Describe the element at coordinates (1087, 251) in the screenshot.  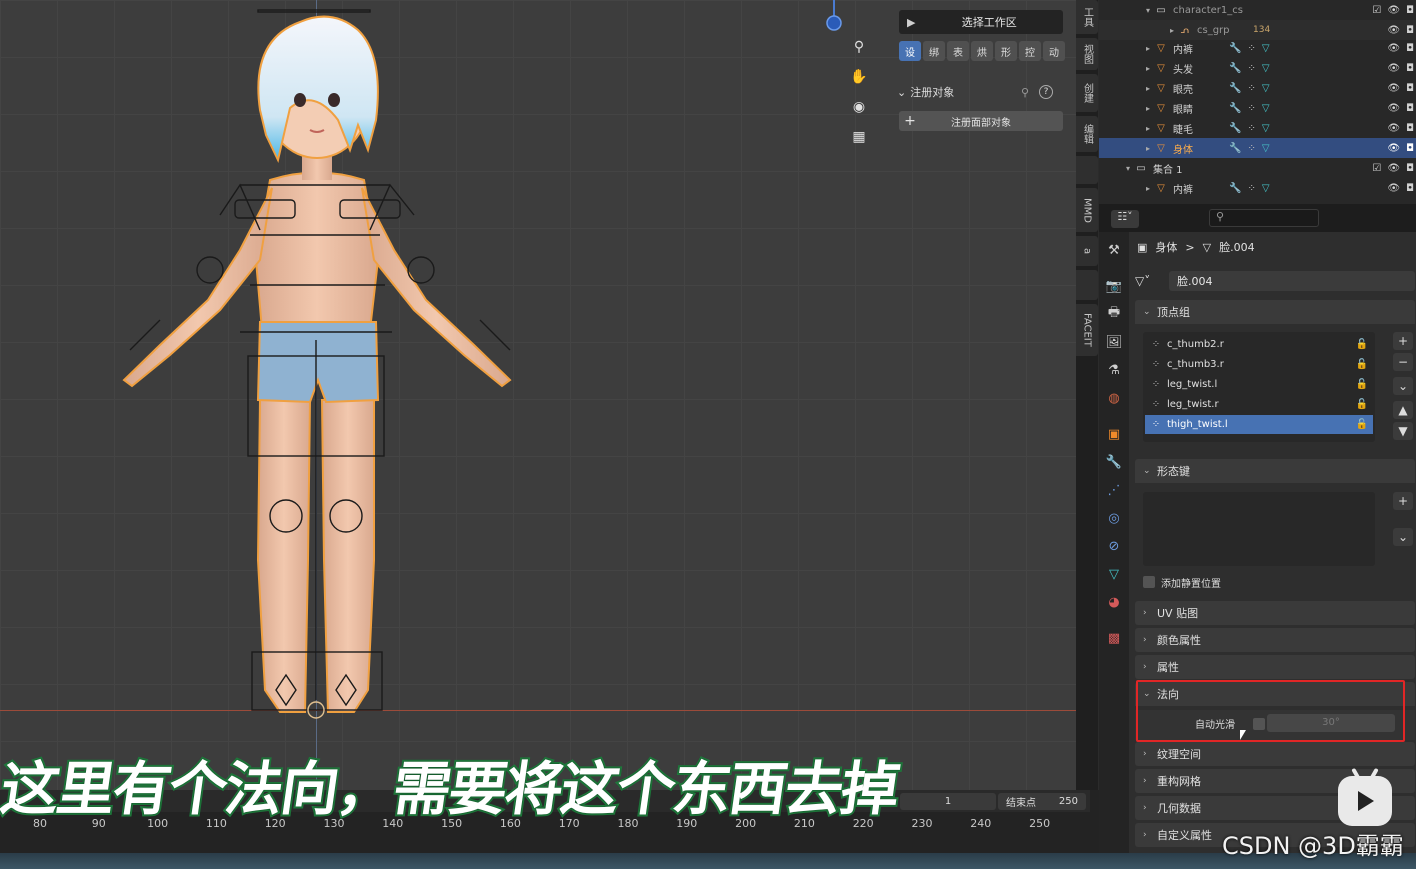
I see `tab-a: a` at that location.